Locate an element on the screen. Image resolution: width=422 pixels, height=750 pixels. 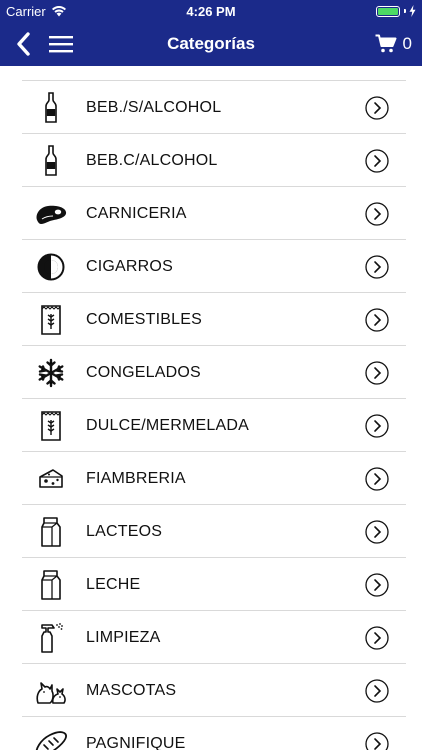
bread-icon is located at coordinates (51, 738).